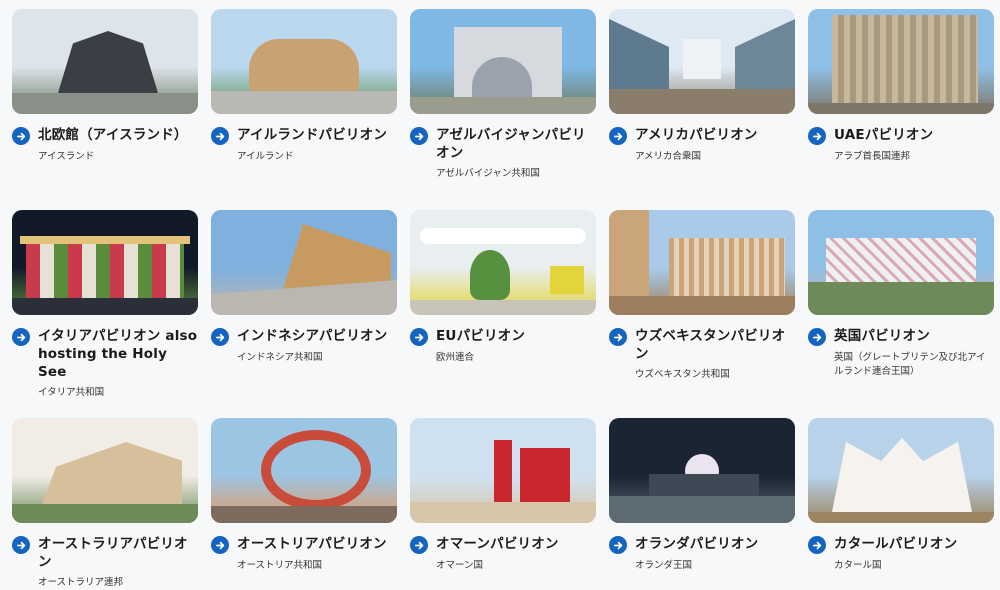 This screenshot has height=590, width=1000. I want to click on pavilion-card: EUパビリオン欧州連合, so click(503, 314).